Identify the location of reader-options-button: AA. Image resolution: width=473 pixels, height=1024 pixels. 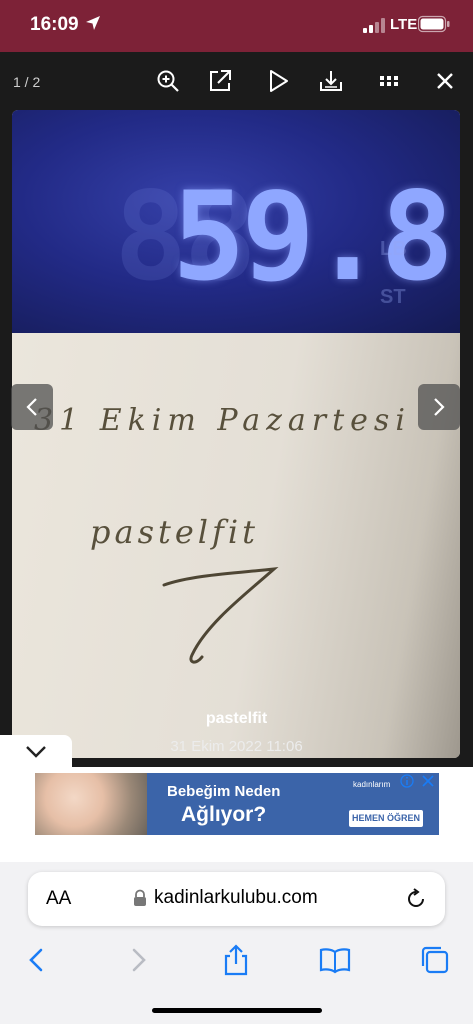
(58, 899).